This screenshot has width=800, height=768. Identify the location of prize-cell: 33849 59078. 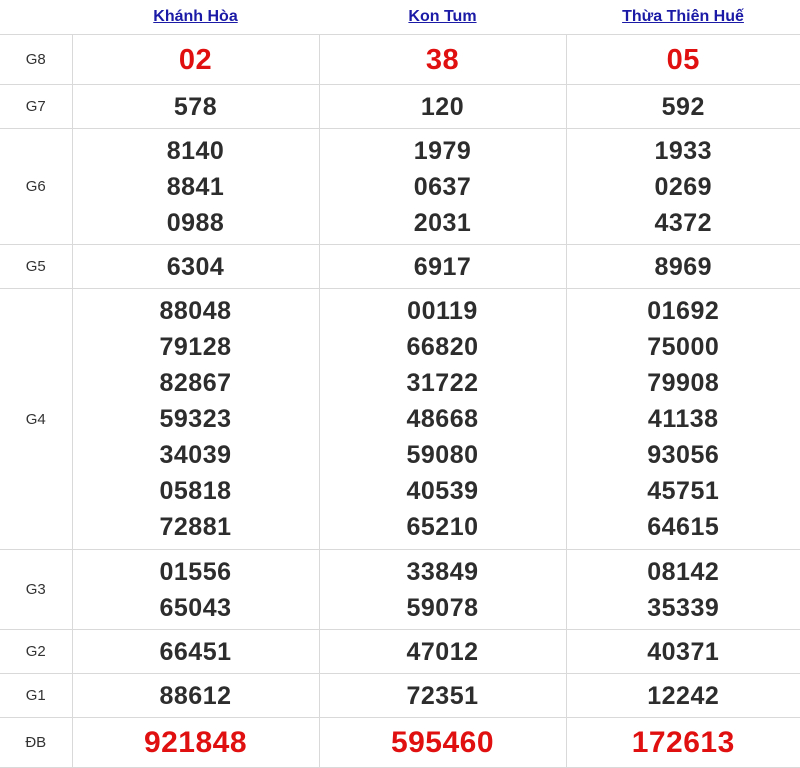
(442, 589).